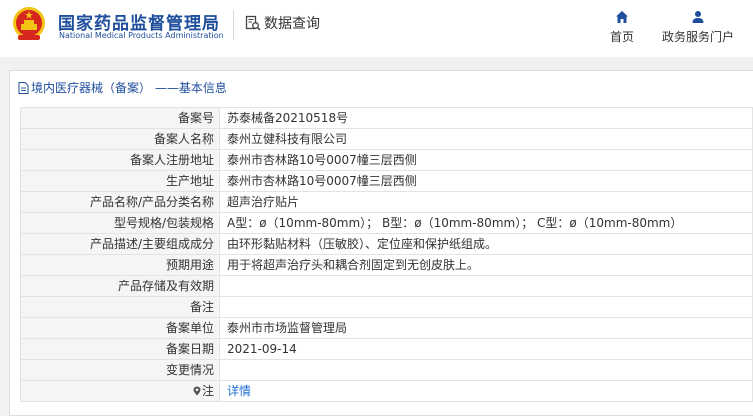 Image resolution: width=753 pixels, height=416 pixels. I want to click on field-value: 详情, so click(486, 391).